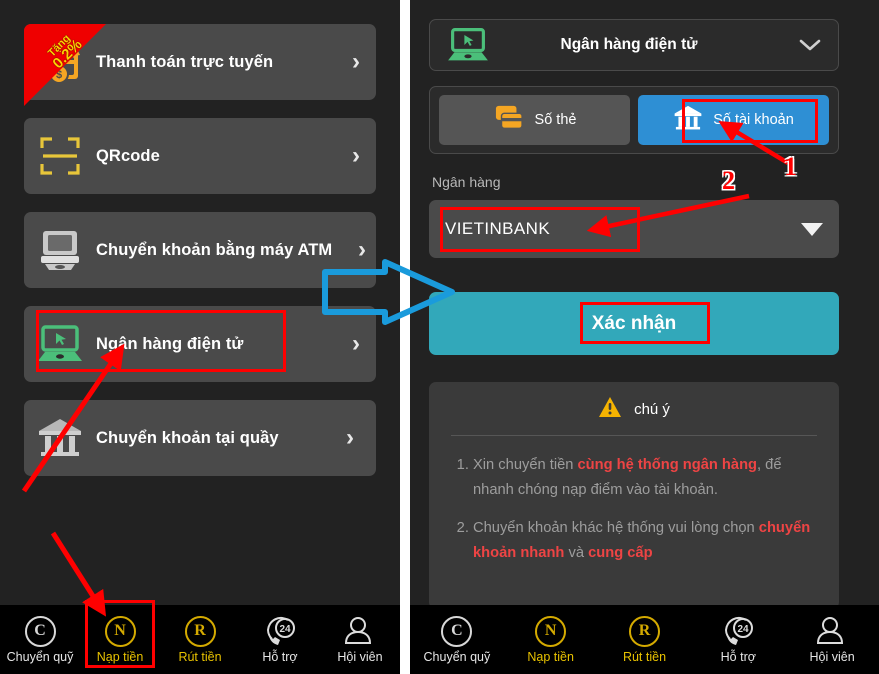 The height and width of the screenshot is (674, 879). I want to click on cards-icon, so click(509, 120).